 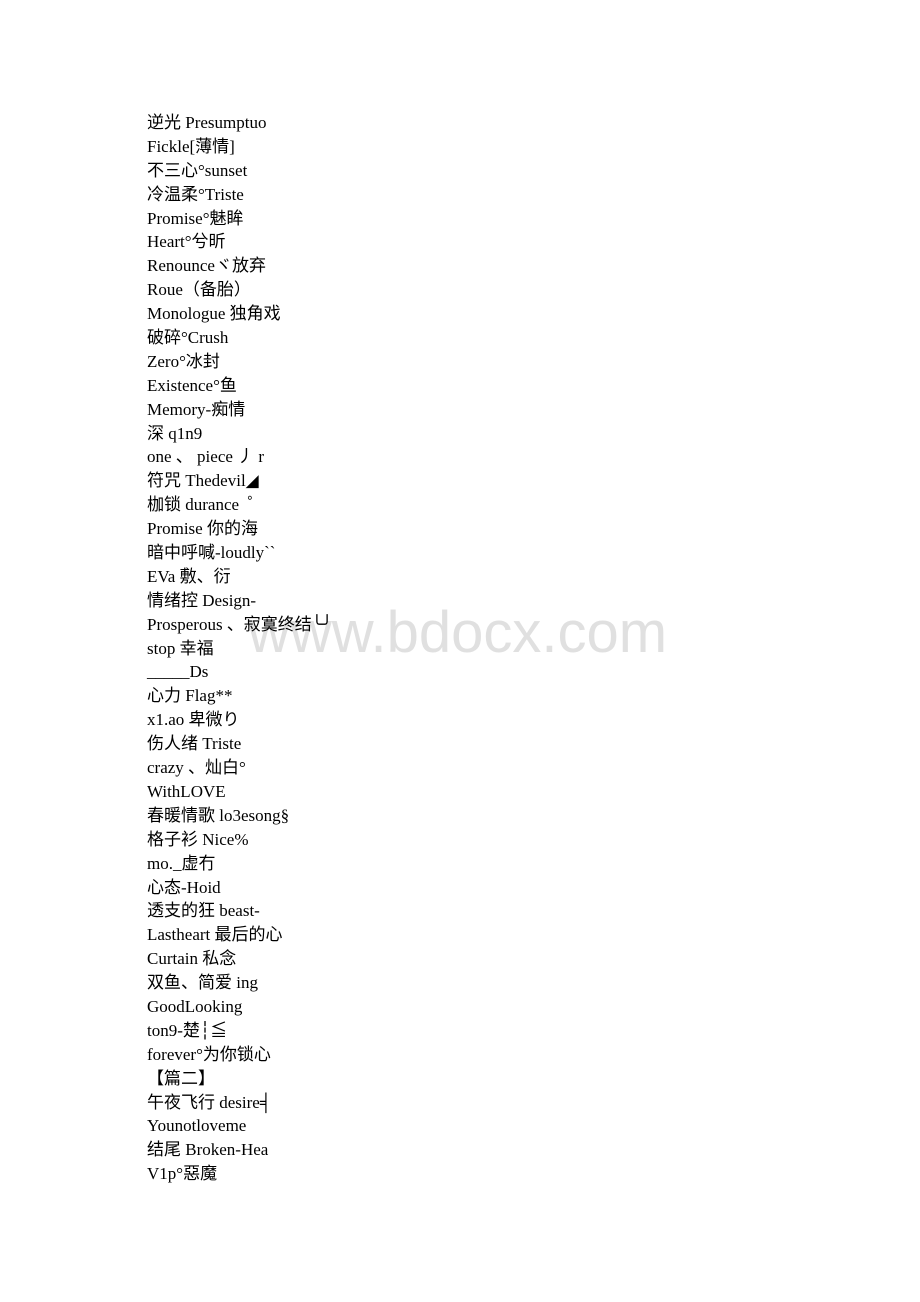 What do you see at coordinates (192, 959) in the screenshot?
I see `text-line: Curtain 私念` at bounding box center [192, 959].